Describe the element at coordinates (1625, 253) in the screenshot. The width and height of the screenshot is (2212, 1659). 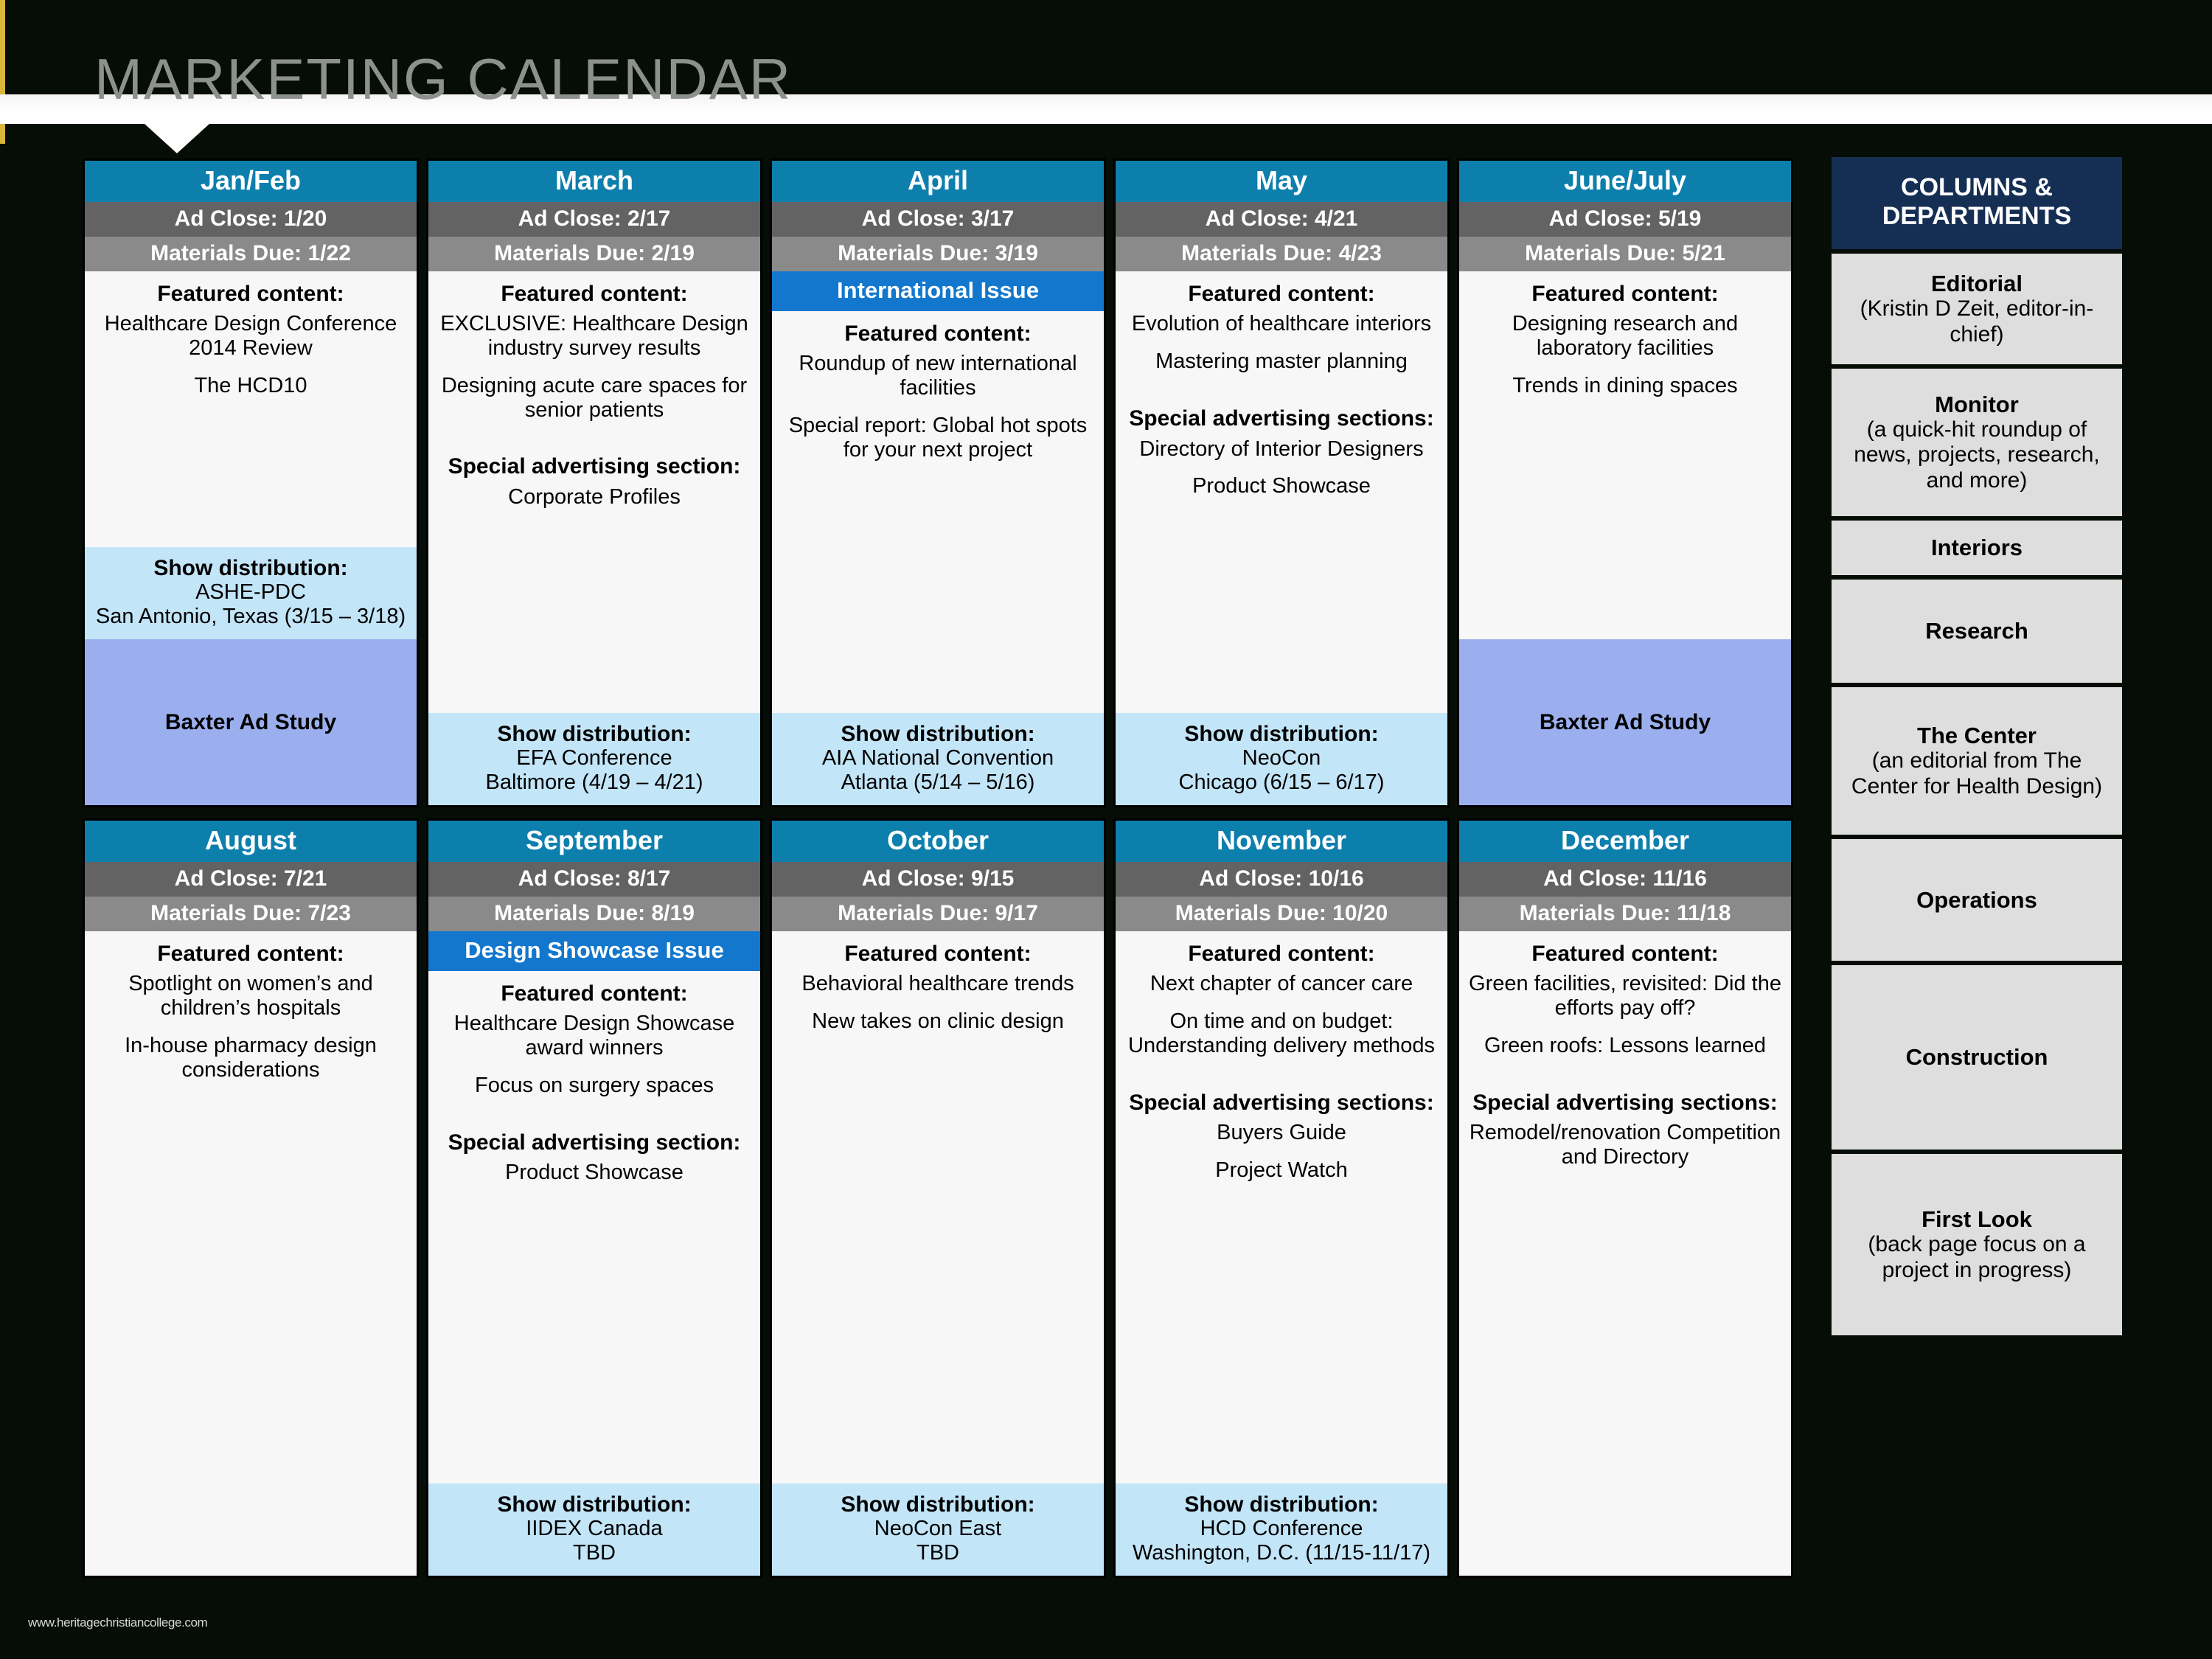
I see `materials-due-label: Materials Due: 5/21` at that location.